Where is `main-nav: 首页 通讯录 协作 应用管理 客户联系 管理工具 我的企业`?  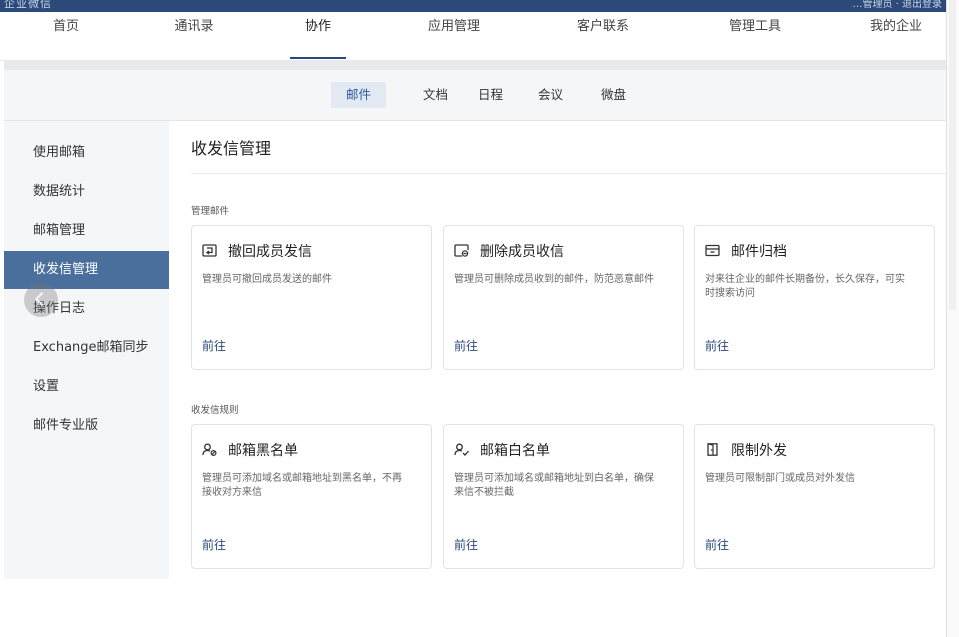
main-nav: 首页 通讯录 协作 应用管理 客户联系 管理工具 我的企业 is located at coordinates (473, 36).